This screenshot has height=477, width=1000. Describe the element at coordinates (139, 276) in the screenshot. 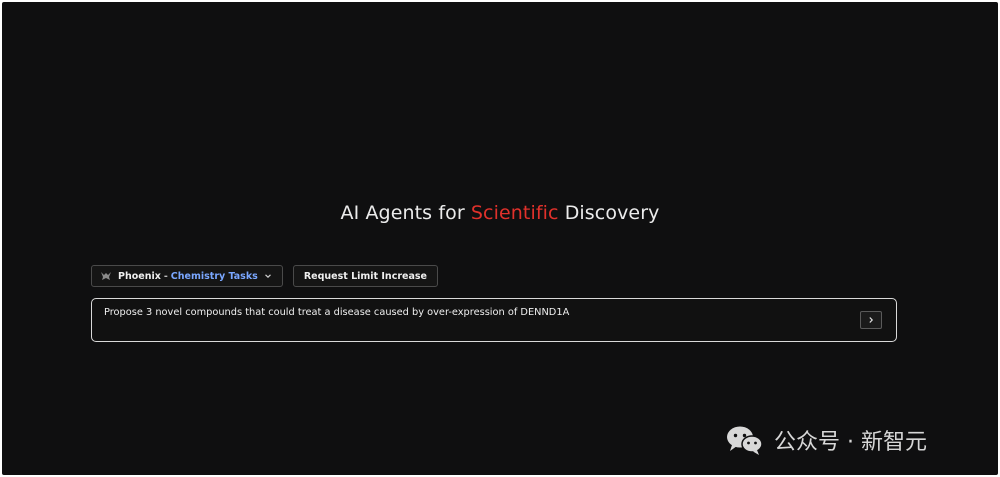

I see `agent-name: Phoenix` at that location.